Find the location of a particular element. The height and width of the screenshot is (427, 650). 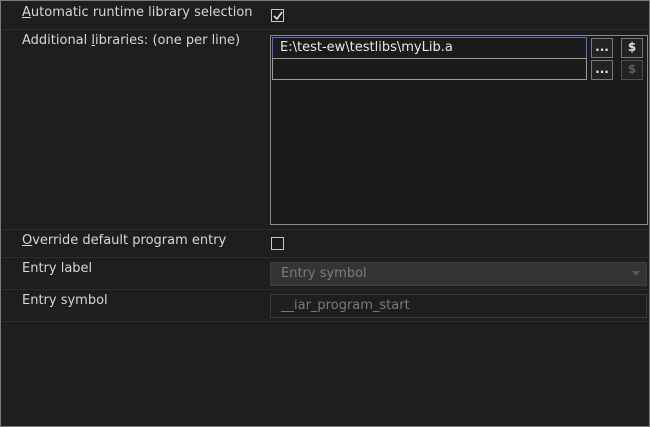

auto-runtime-checkbox is located at coordinates (277, 15).